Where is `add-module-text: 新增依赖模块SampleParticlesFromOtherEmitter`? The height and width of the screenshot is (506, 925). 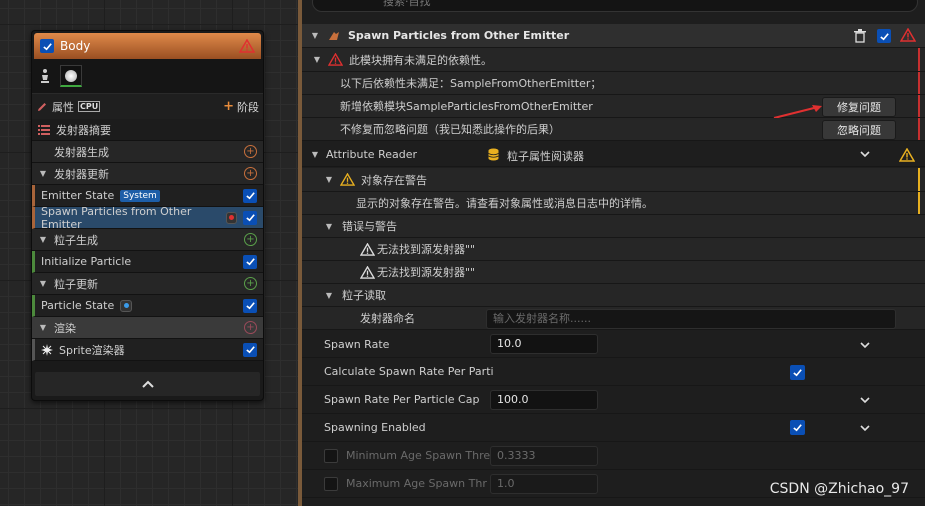 add-module-text: 新增依赖模块SampleParticlesFromOtherEmitter is located at coordinates (466, 106).